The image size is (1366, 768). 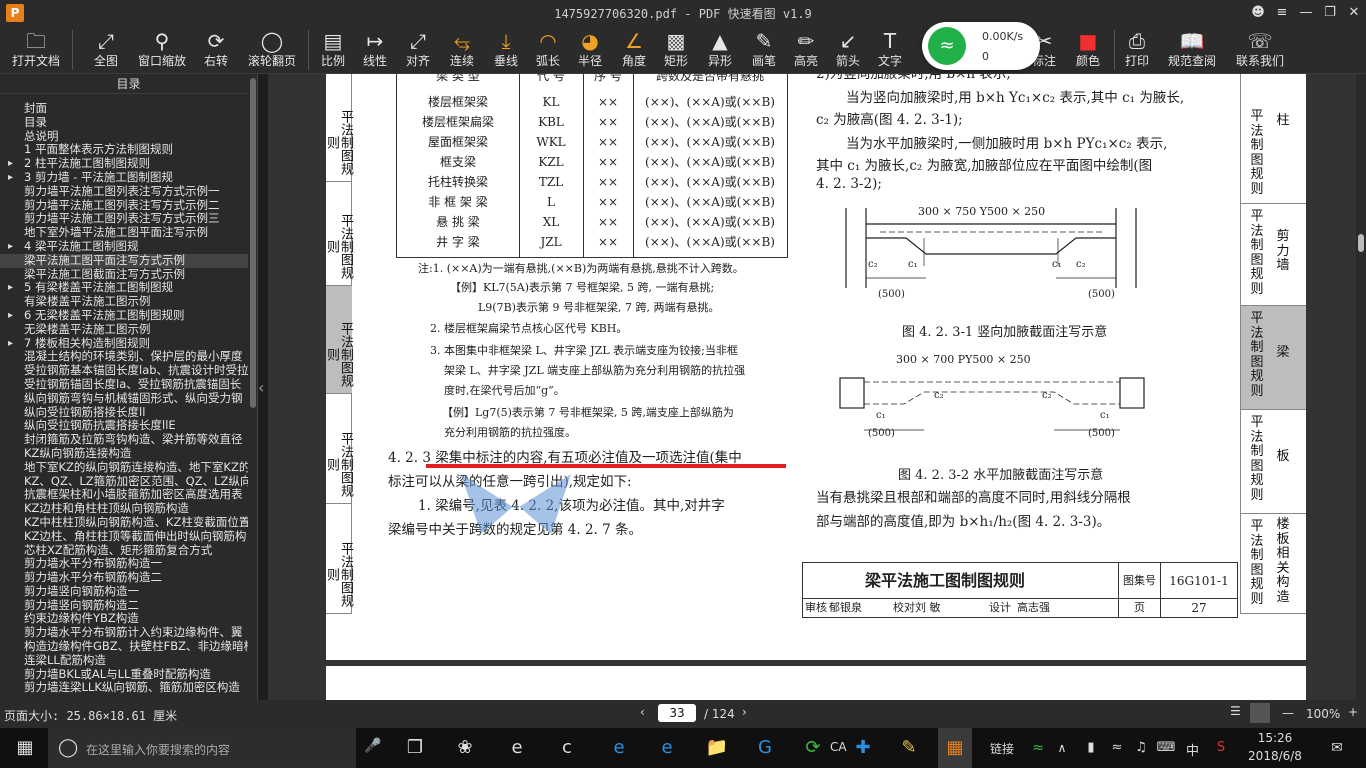 I want to click on toc-item: 剪力墙水平分布钢筋构造一, so click(x=124, y=564).